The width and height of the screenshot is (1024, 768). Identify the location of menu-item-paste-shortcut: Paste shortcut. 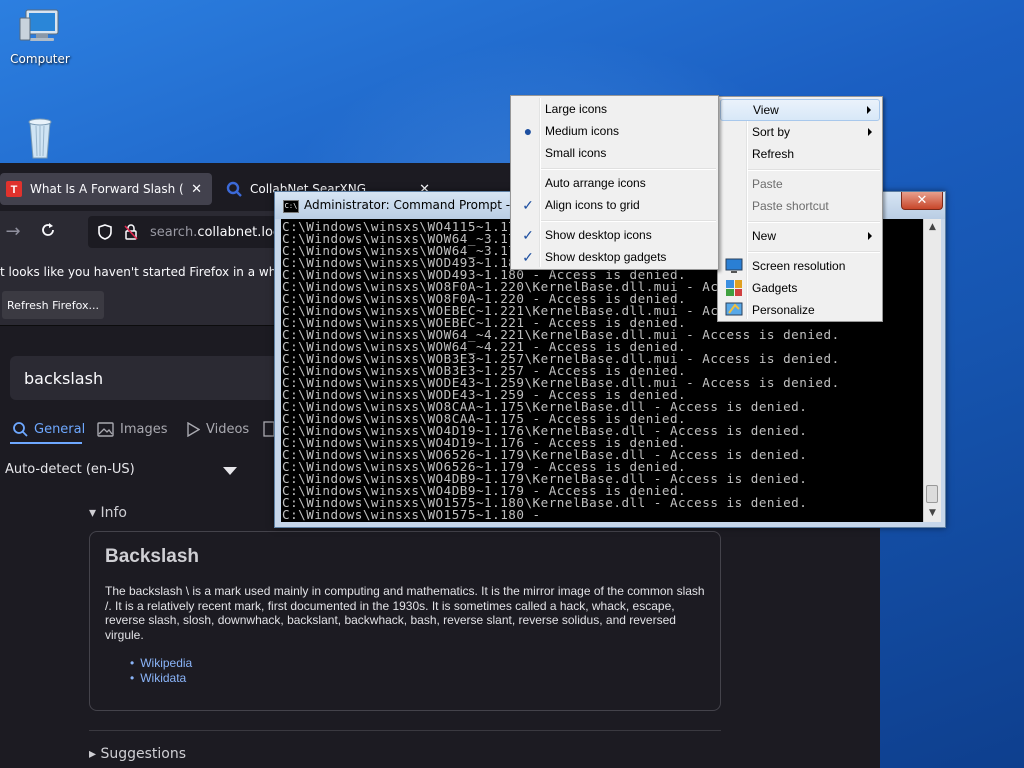
(800, 206).